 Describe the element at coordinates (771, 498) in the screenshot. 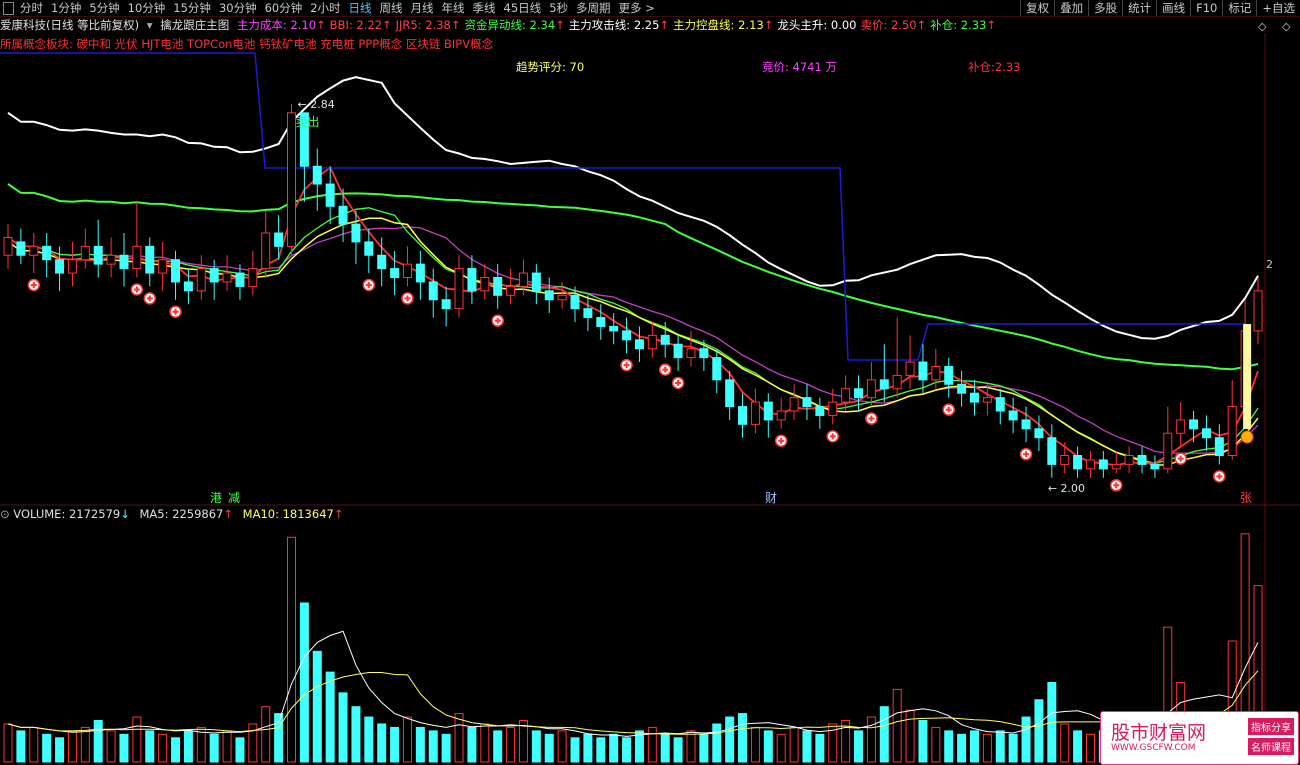

I see `event-marker-label: 财` at that location.